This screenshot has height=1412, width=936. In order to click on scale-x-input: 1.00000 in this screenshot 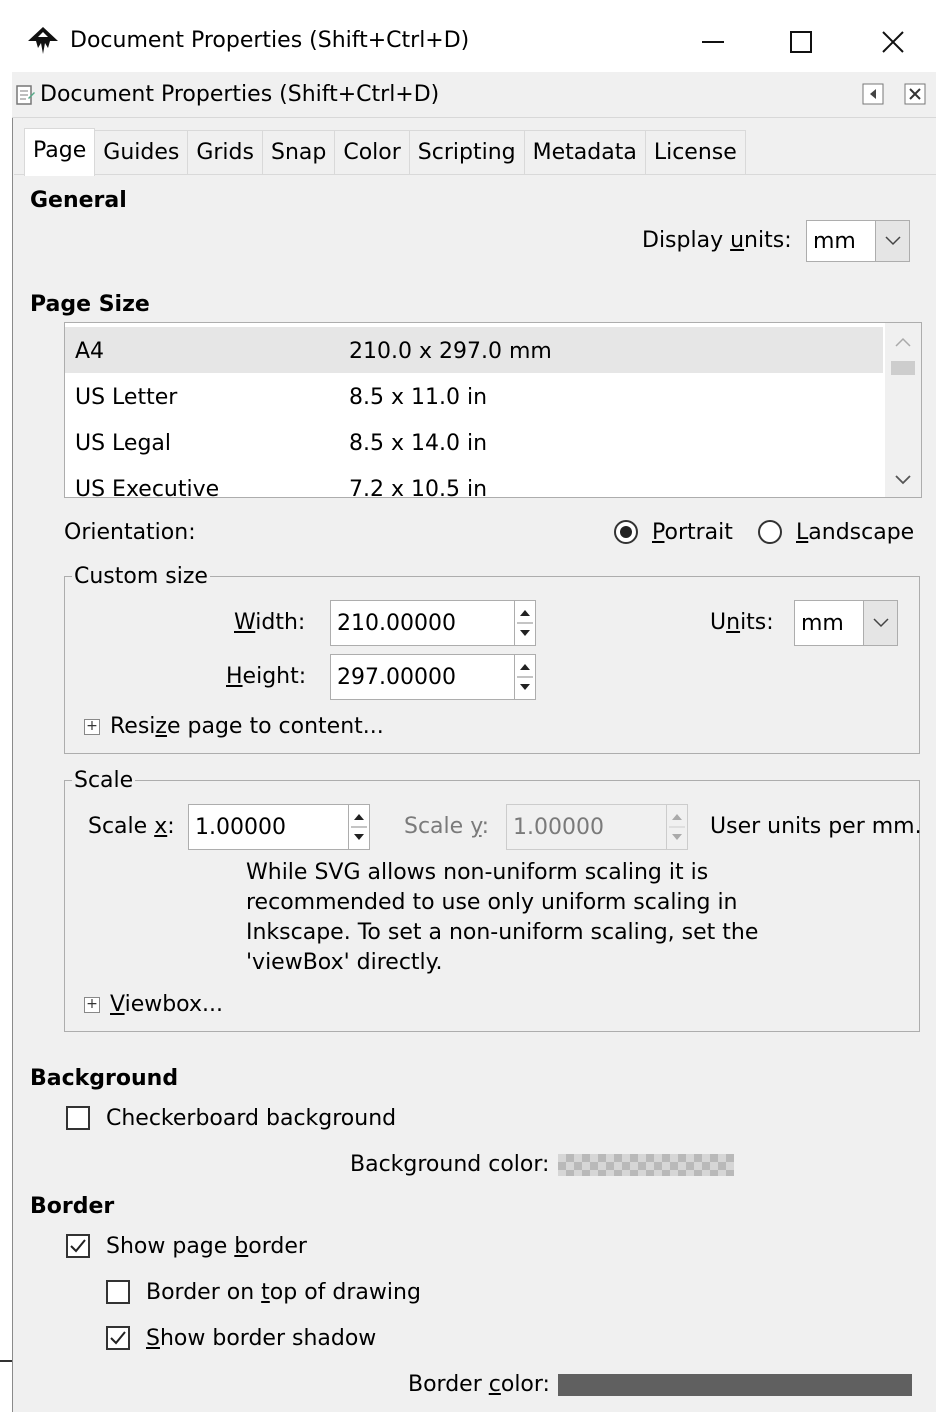, I will do `click(279, 827)`.